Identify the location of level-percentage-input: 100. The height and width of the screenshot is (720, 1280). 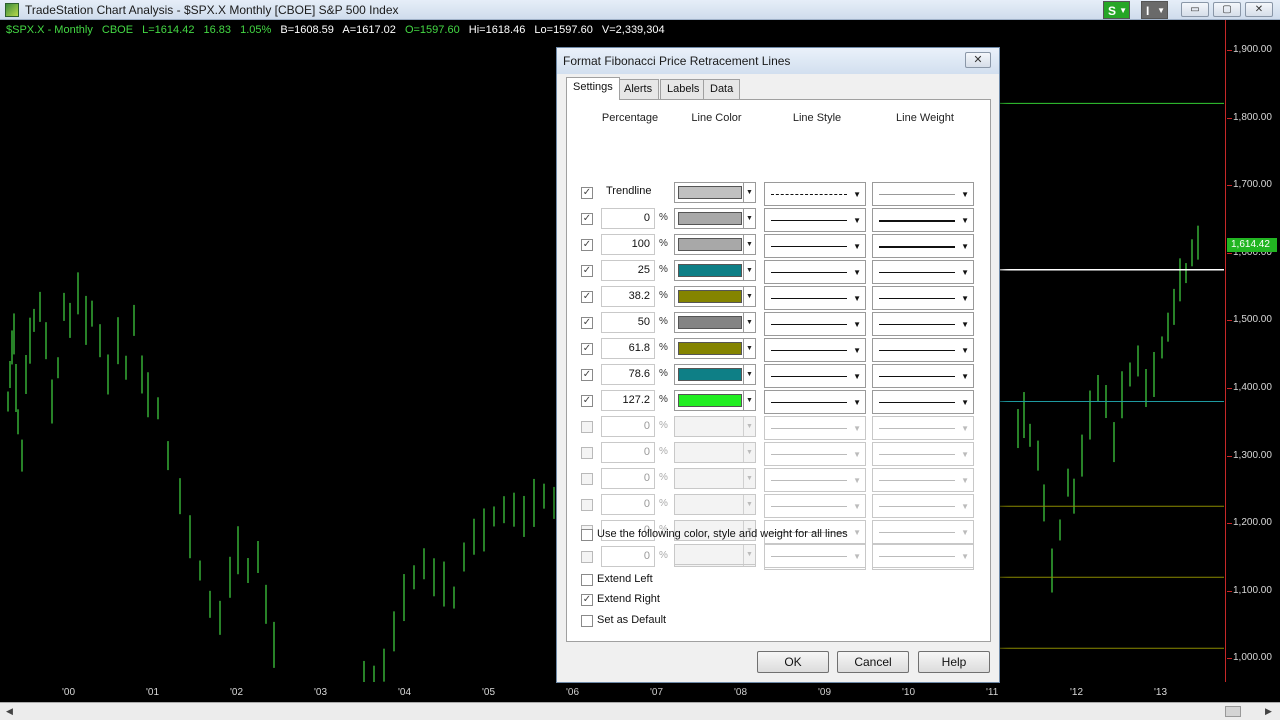
(628, 244).